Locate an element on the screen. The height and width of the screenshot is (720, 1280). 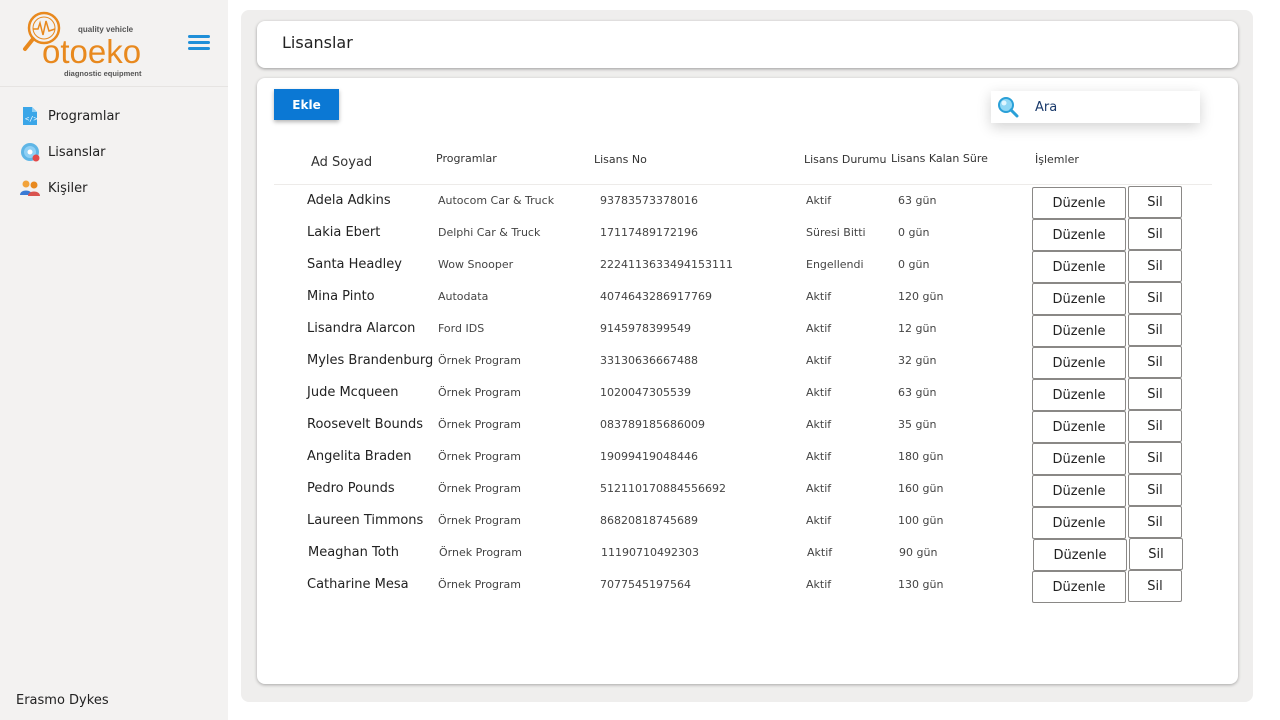
page-title: Lisanslar is located at coordinates (317, 42).